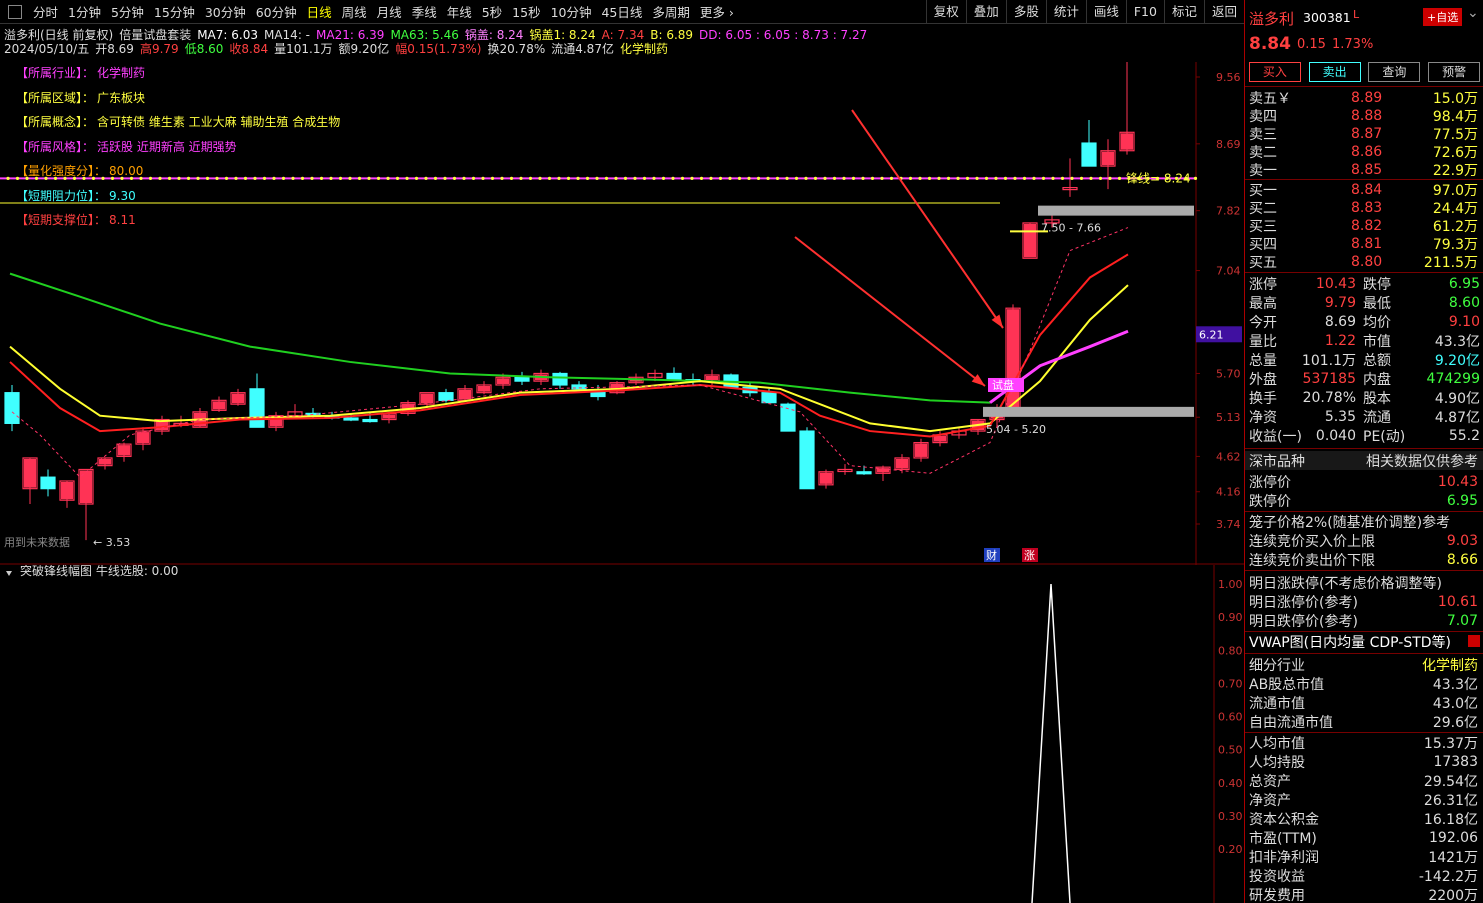  I want to click on tool-button: F10, so click(1144, 12).